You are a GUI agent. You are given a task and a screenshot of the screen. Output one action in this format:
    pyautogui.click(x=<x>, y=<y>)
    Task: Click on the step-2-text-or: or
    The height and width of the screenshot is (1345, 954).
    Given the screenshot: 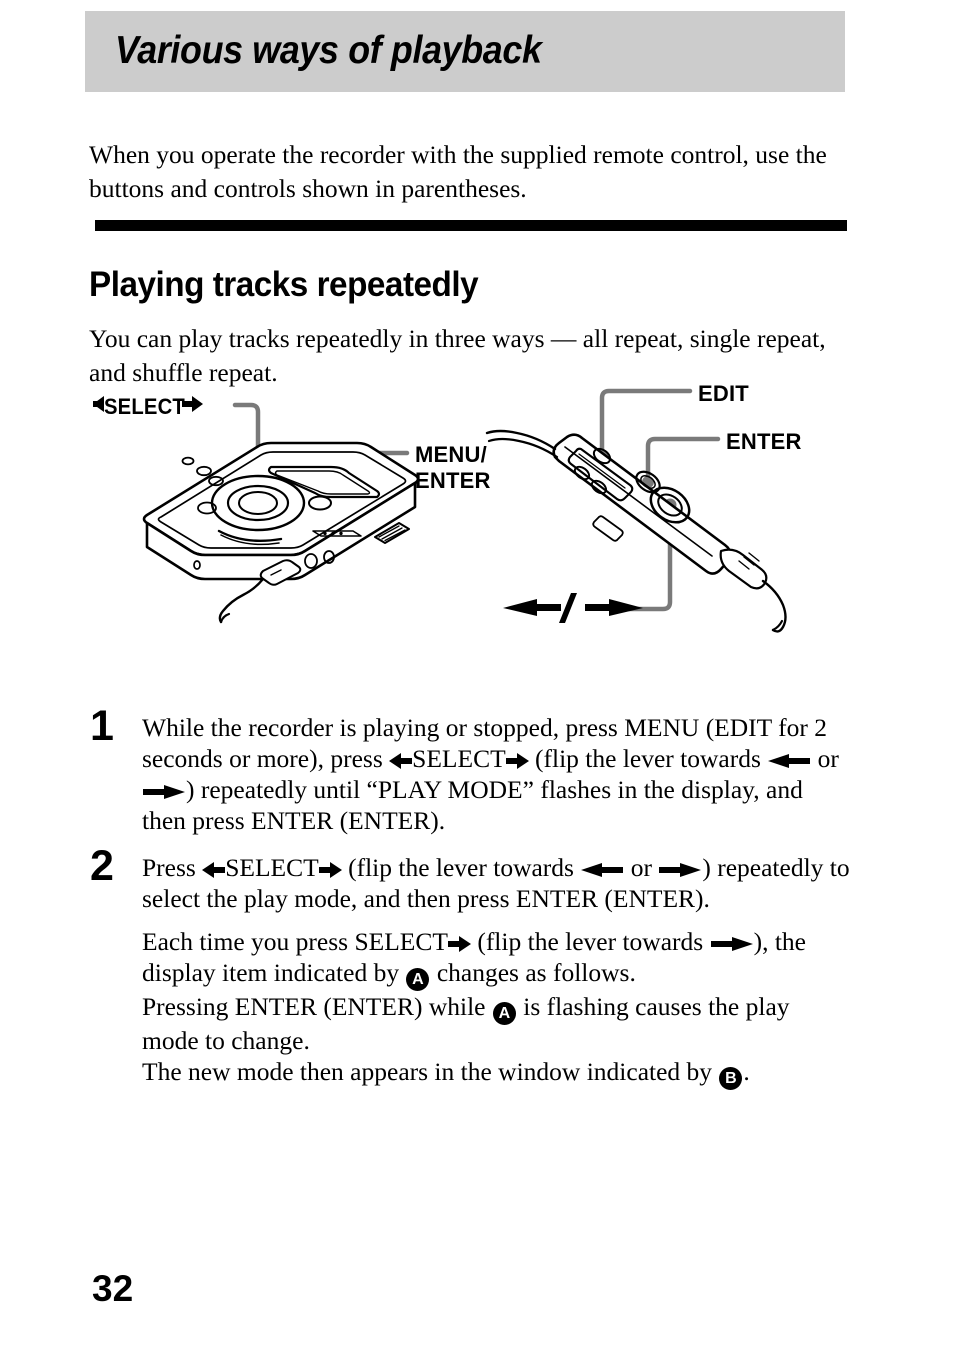 What is the action you would take?
    pyautogui.click(x=641, y=867)
    